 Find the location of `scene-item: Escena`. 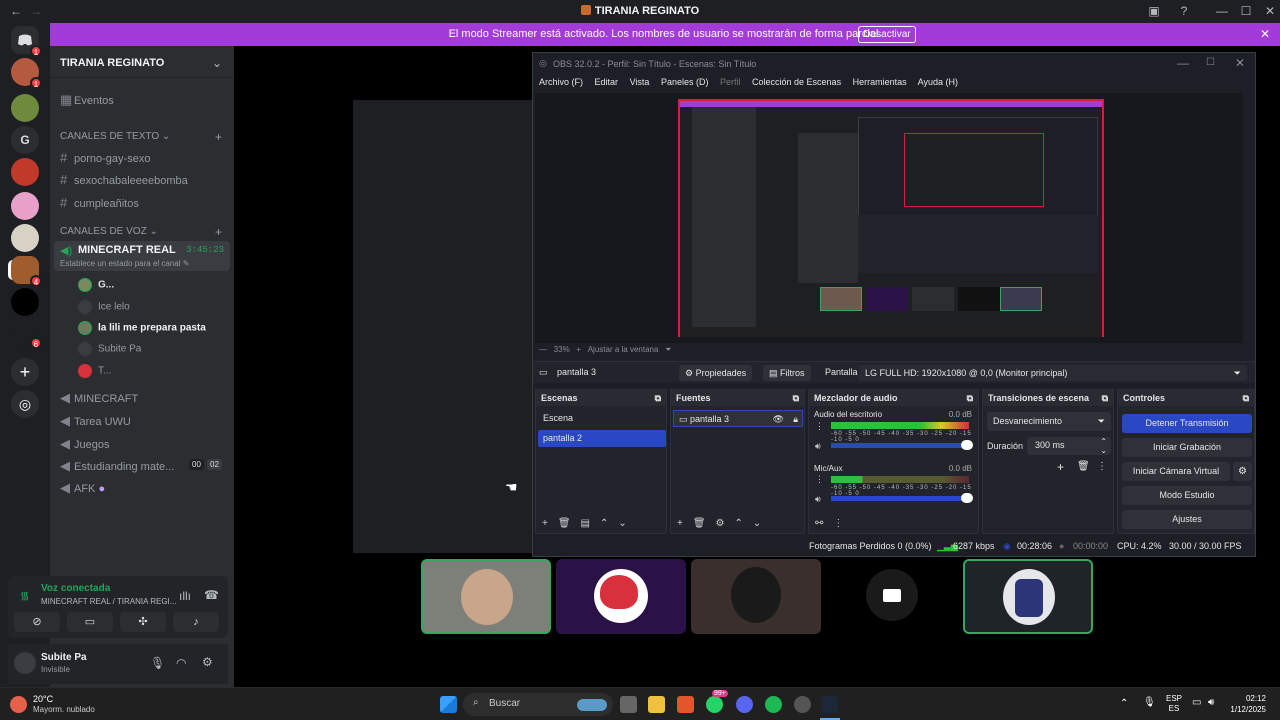

scene-item: Escena is located at coordinates (602, 418).